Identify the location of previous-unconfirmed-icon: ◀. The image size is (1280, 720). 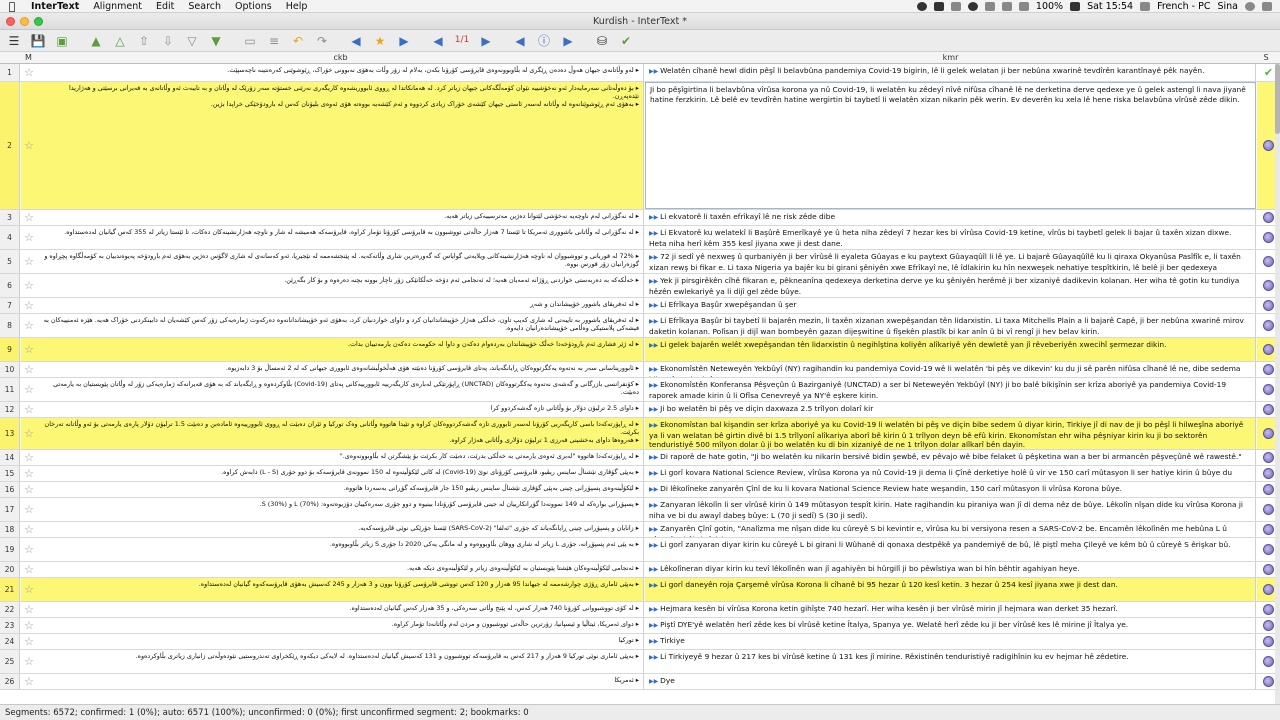
(520, 41).